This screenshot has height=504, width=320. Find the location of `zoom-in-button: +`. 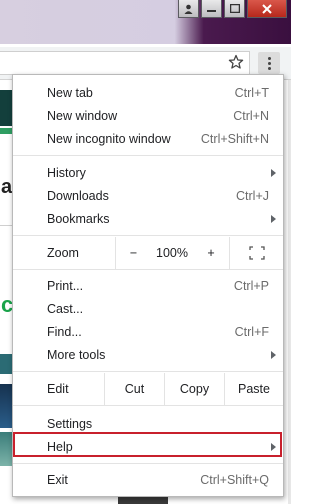

zoom-in-button: + is located at coordinates (211, 253).